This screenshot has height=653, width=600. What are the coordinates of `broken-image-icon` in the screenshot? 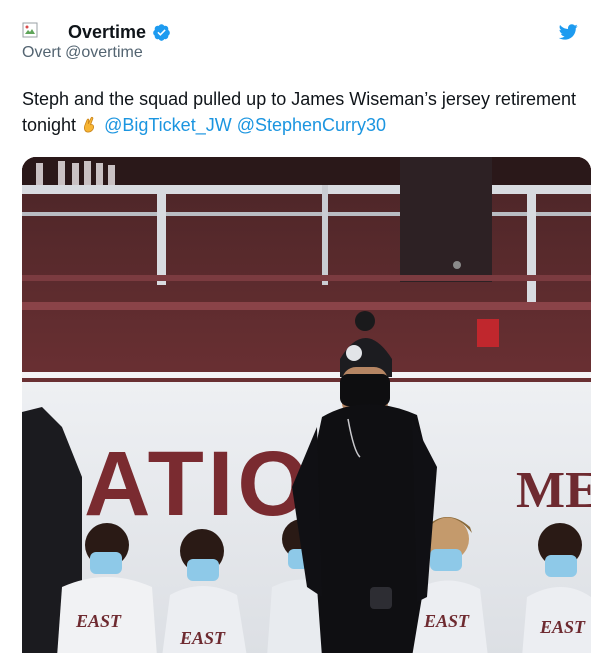 It's located at (30, 30).